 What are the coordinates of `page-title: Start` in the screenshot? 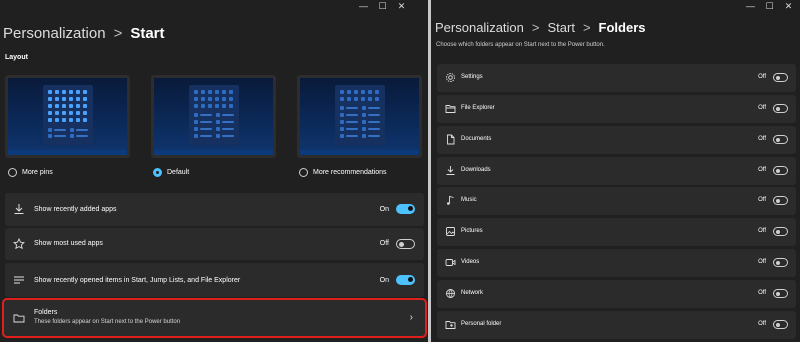 It's located at (147, 33).